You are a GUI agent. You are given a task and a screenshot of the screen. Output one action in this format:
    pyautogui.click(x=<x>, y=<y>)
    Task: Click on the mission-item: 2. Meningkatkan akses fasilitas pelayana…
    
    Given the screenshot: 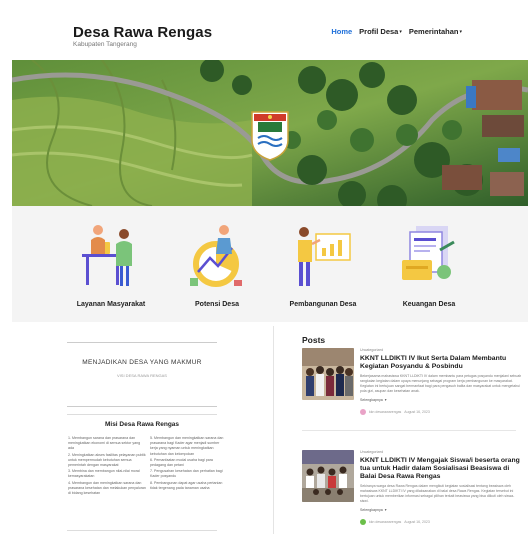 What is the action you would take?
    pyautogui.click(x=107, y=460)
    